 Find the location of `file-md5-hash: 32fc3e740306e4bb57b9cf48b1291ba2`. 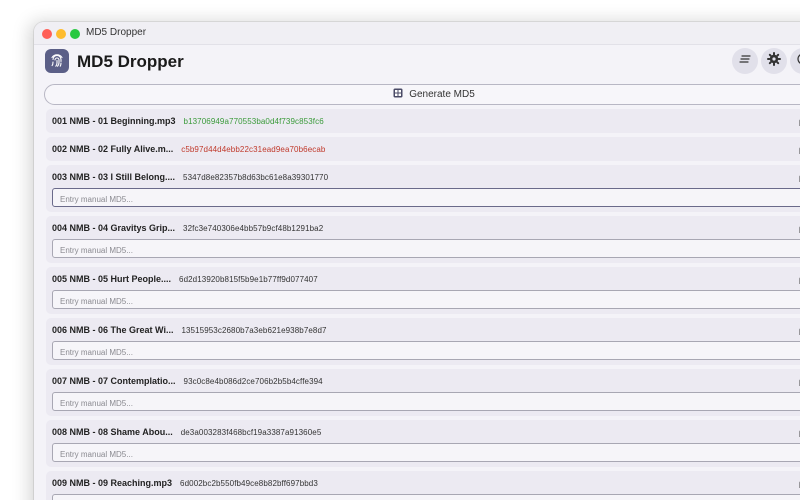

file-md5-hash: 32fc3e740306e4bb57b9cf48b1291ba2 is located at coordinates (253, 228).